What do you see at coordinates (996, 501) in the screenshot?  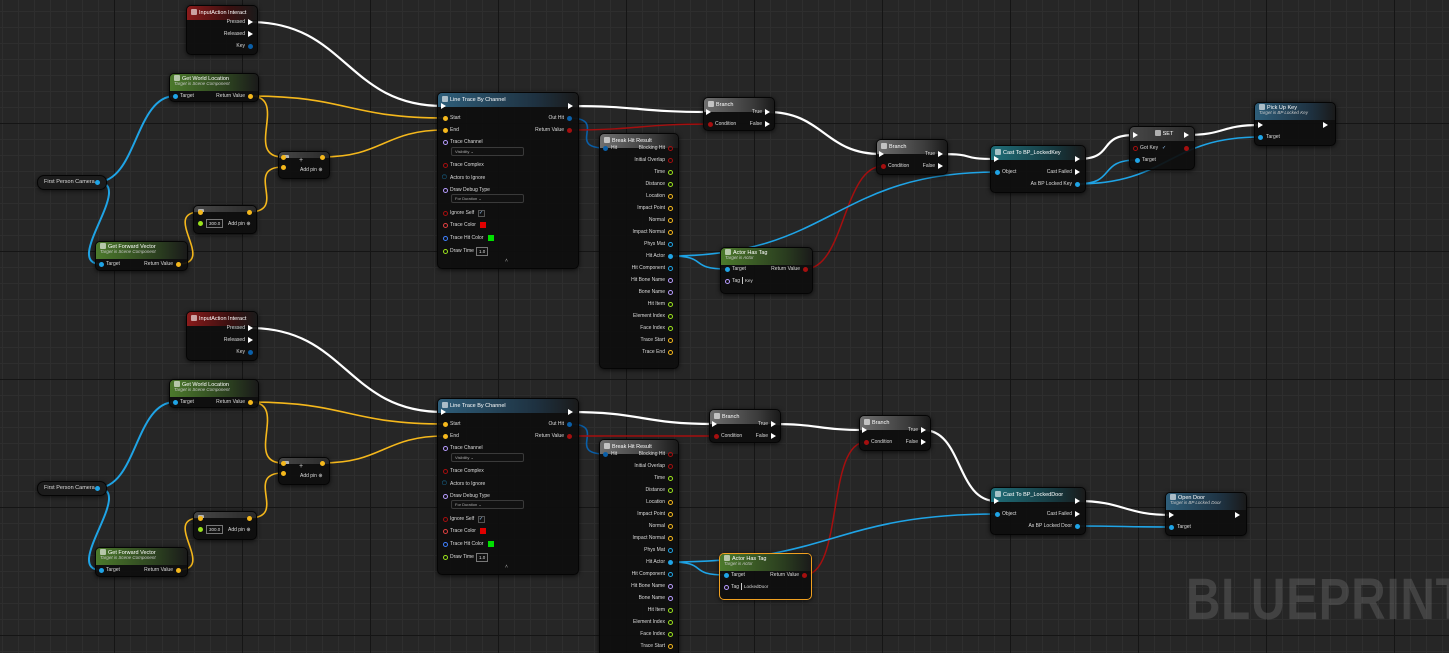 I see `cast-exec-in` at bounding box center [996, 501].